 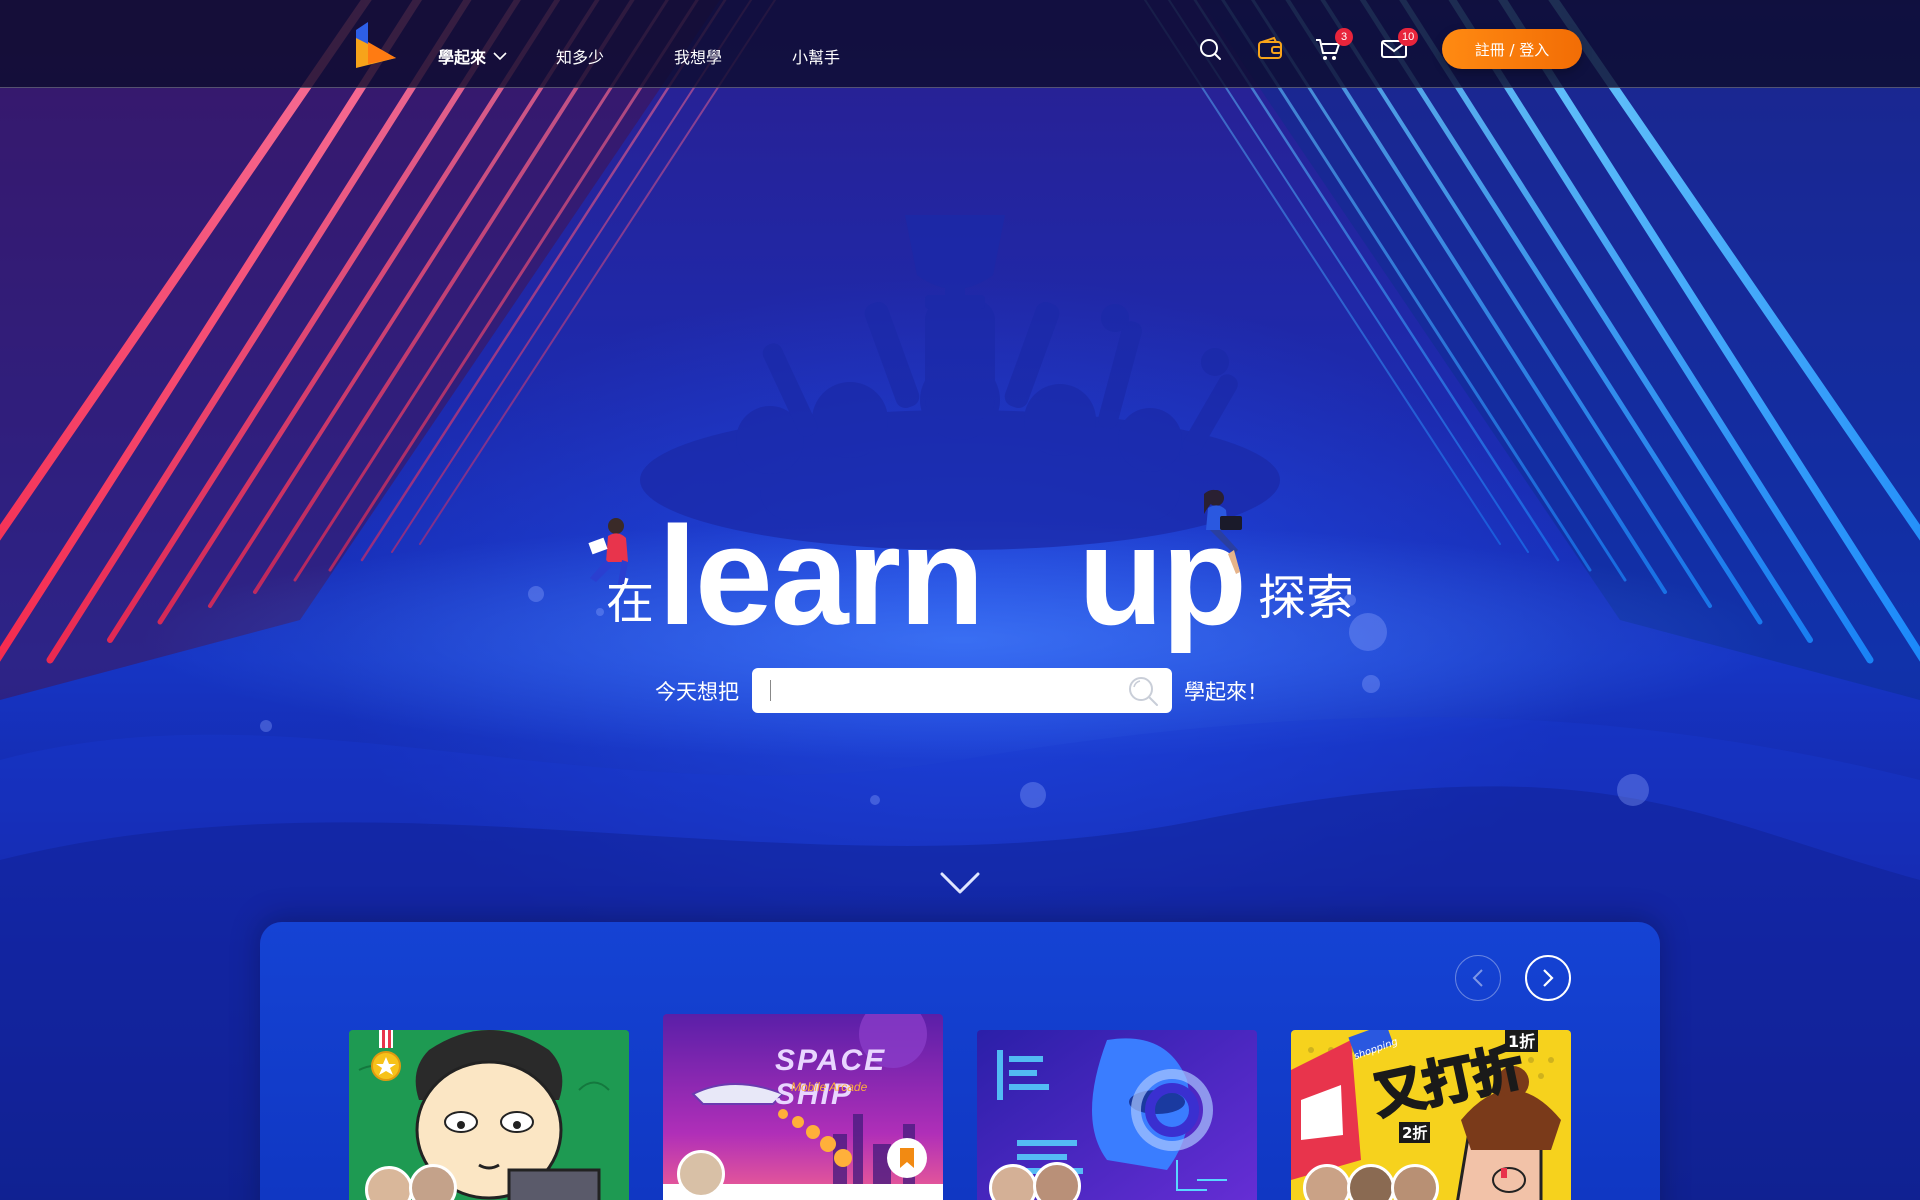 I want to click on headline-word-learn: learn, so click(x=821, y=575).